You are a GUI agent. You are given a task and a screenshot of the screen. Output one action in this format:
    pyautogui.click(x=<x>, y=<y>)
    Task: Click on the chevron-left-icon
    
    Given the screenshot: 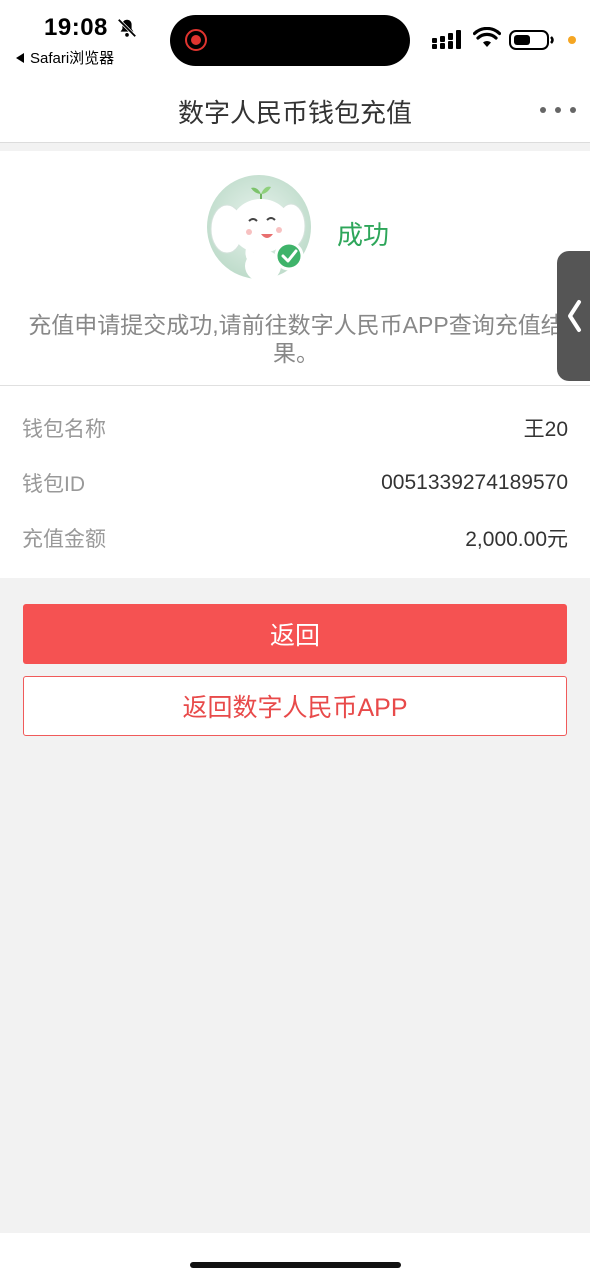 What is the action you would take?
    pyautogui.click(x=574, y=316)
    